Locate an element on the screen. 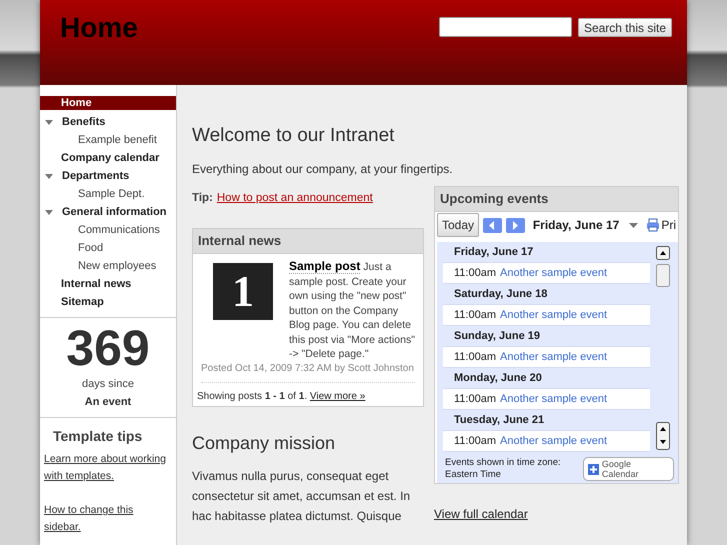 The height and width of the screenshot is (545, 727). scrollbar-top-drawing is located at coordinates (663, 267).